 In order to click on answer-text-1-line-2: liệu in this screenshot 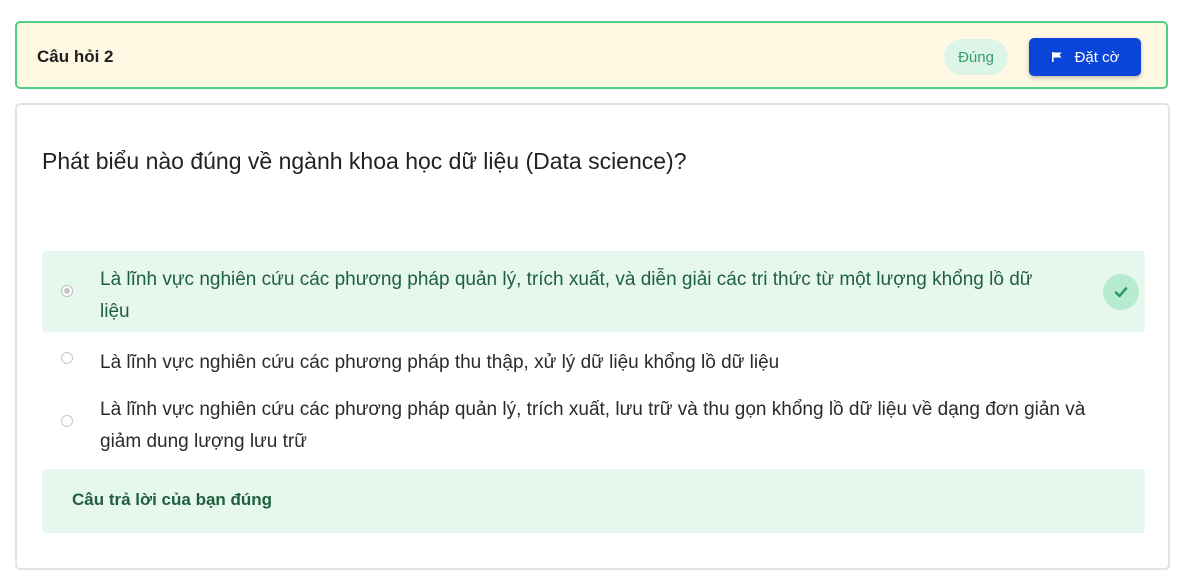, I will do `click(115, 311)`.